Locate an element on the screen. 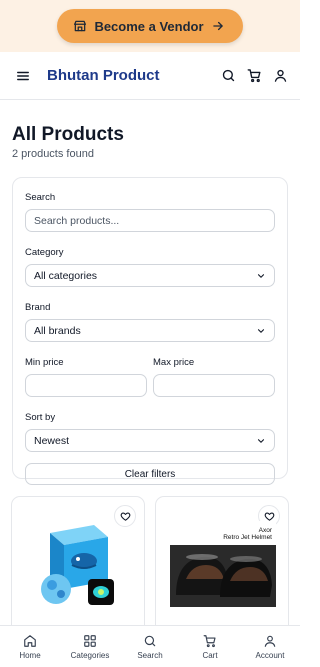  clear-filters-button: Clear filters is located at coordinates (150, 474).